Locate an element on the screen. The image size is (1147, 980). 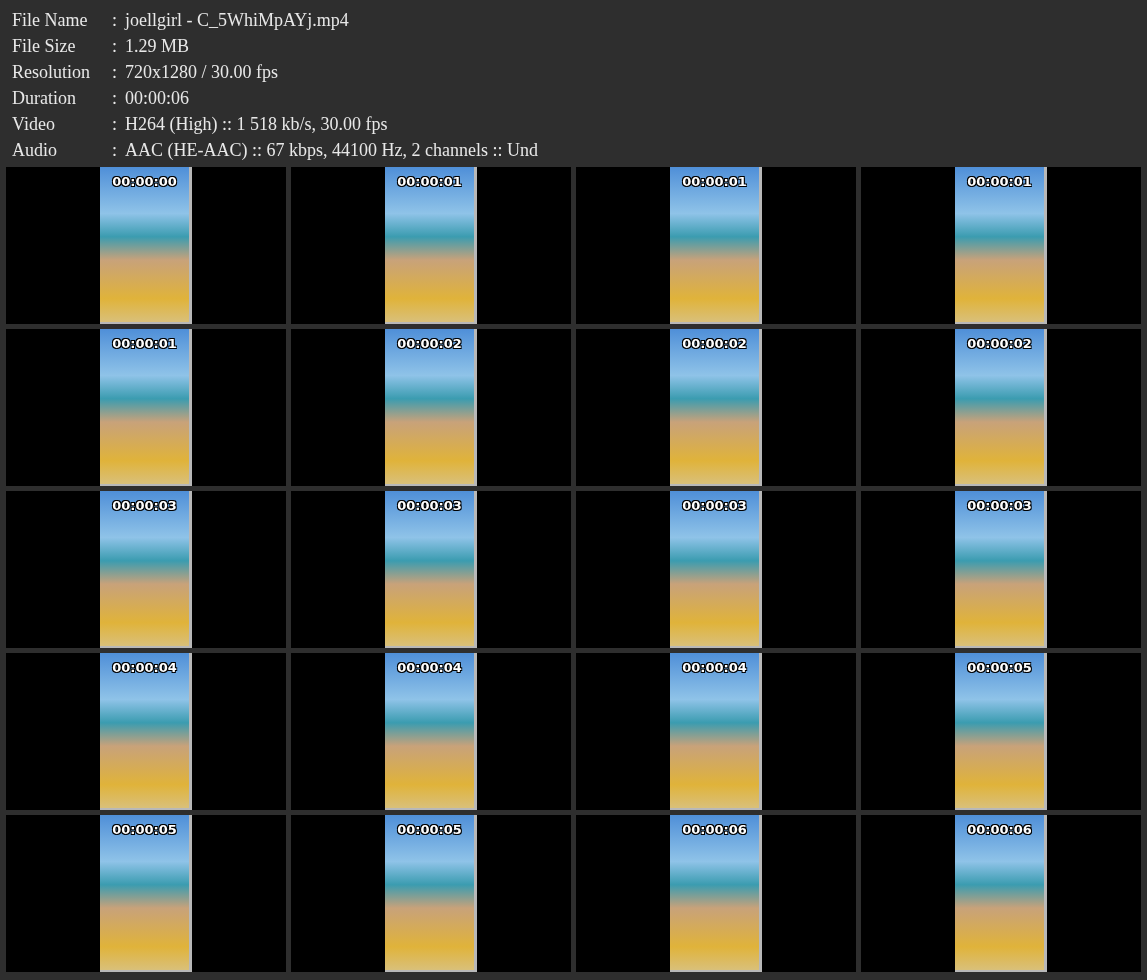
field-label: File Name is located at coordinates (50, 20).